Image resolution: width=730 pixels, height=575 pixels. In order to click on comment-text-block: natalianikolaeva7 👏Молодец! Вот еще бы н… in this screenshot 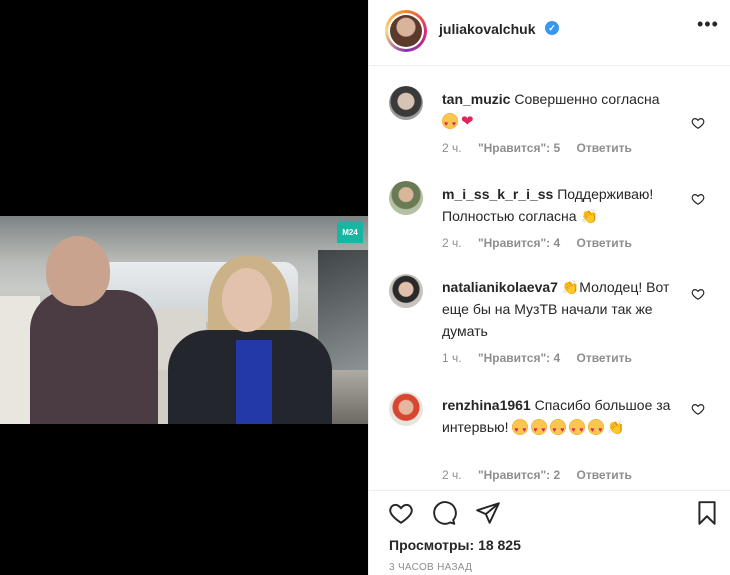, I will do `click(562, 309)`.